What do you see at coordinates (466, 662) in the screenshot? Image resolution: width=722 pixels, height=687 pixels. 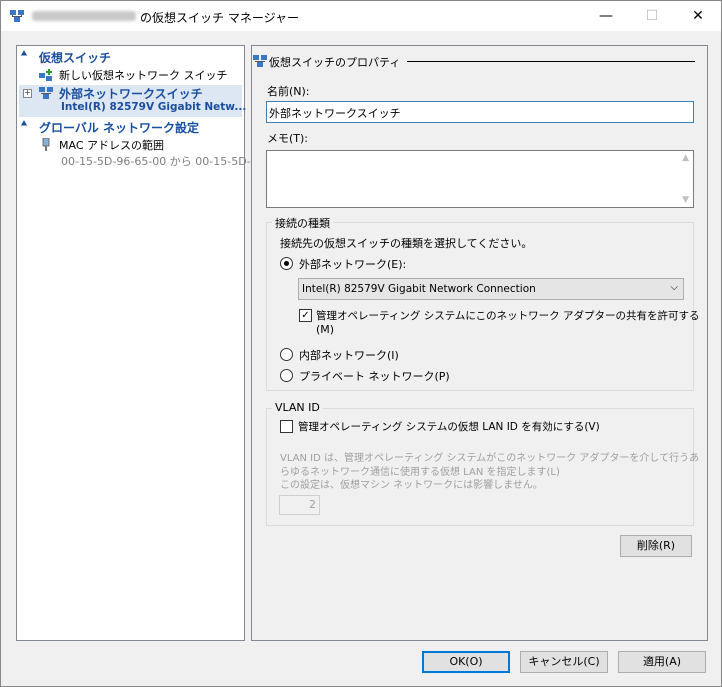 I see `ok-button: OK(O)` at bounding box center [466, 662].